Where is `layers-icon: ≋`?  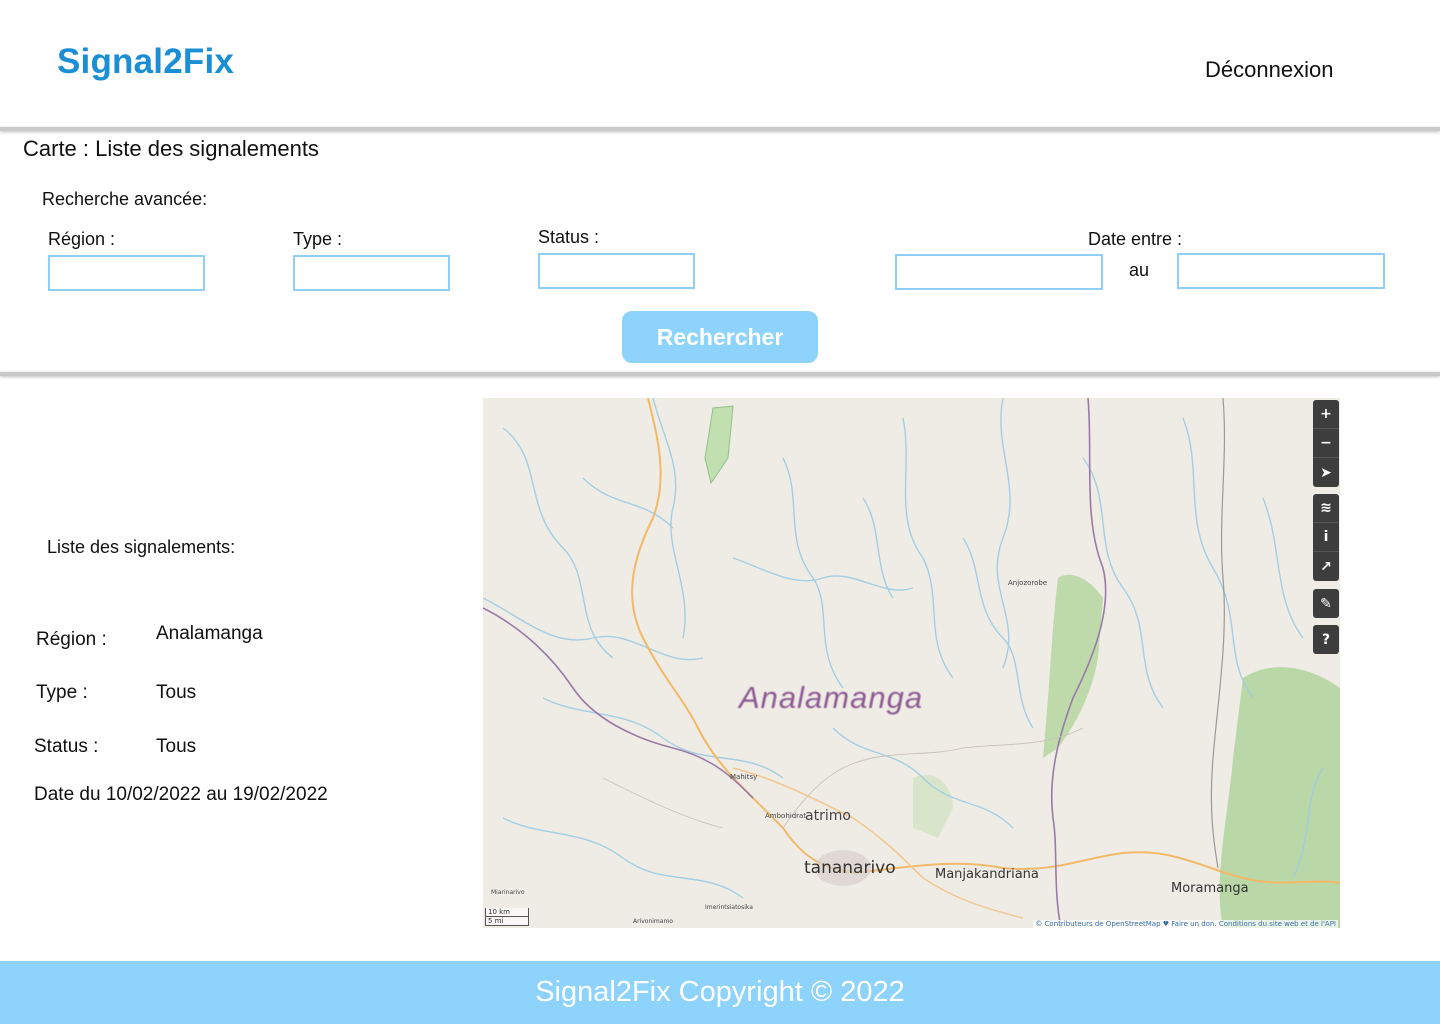
layers-icon: ≋ is located at coordinates (1326, 508).